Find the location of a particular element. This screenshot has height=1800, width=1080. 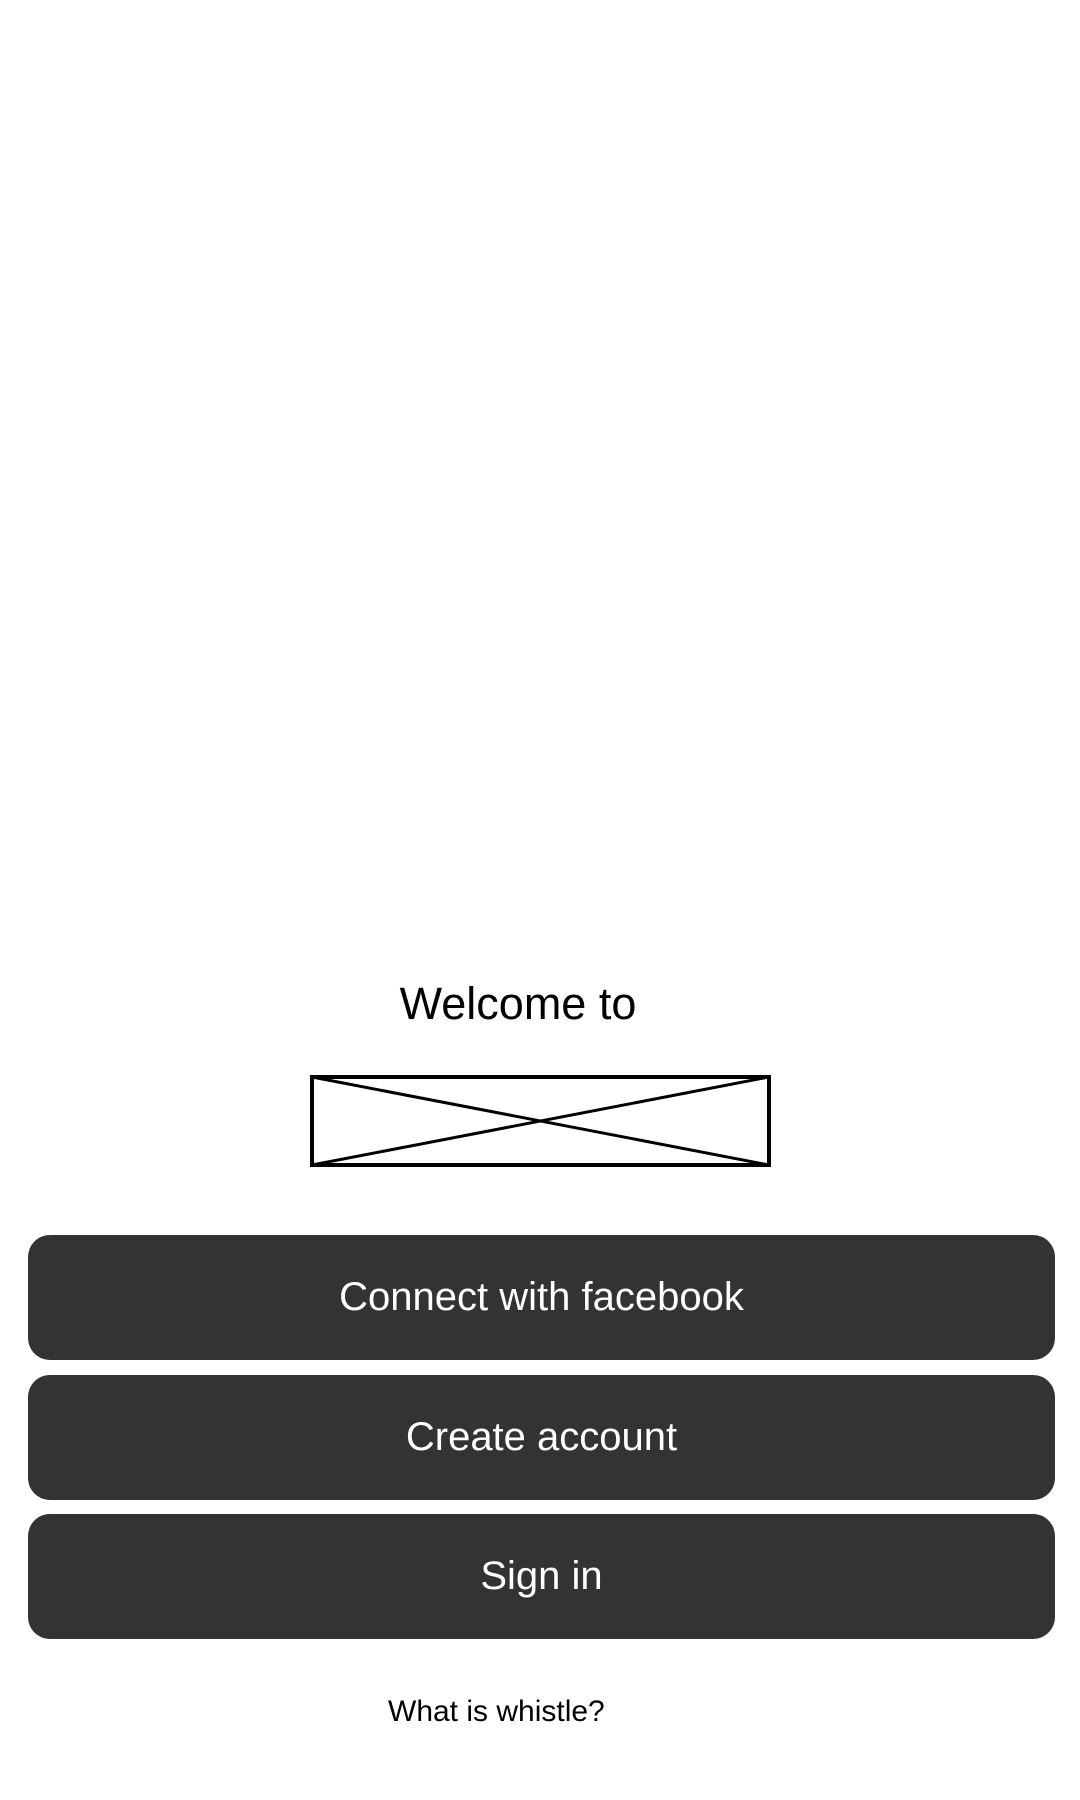

welcome-heading: Welcome to is located at coordinates (518, 1003).